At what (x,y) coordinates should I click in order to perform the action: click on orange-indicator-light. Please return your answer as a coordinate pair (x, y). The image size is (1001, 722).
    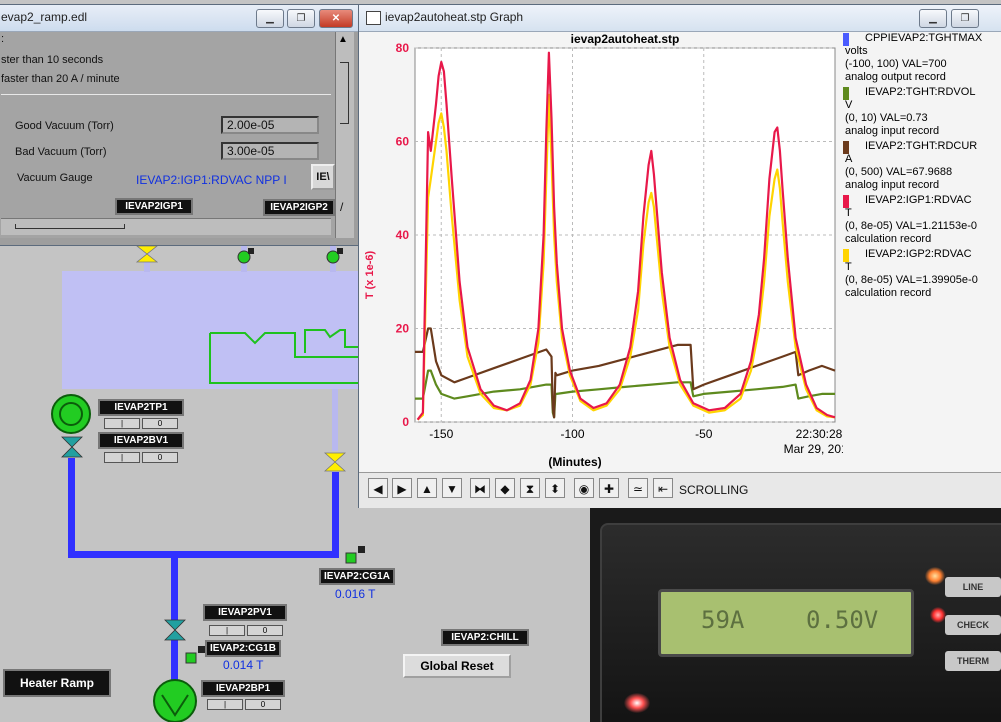
    Looking at the image, I should click on (935, 576).